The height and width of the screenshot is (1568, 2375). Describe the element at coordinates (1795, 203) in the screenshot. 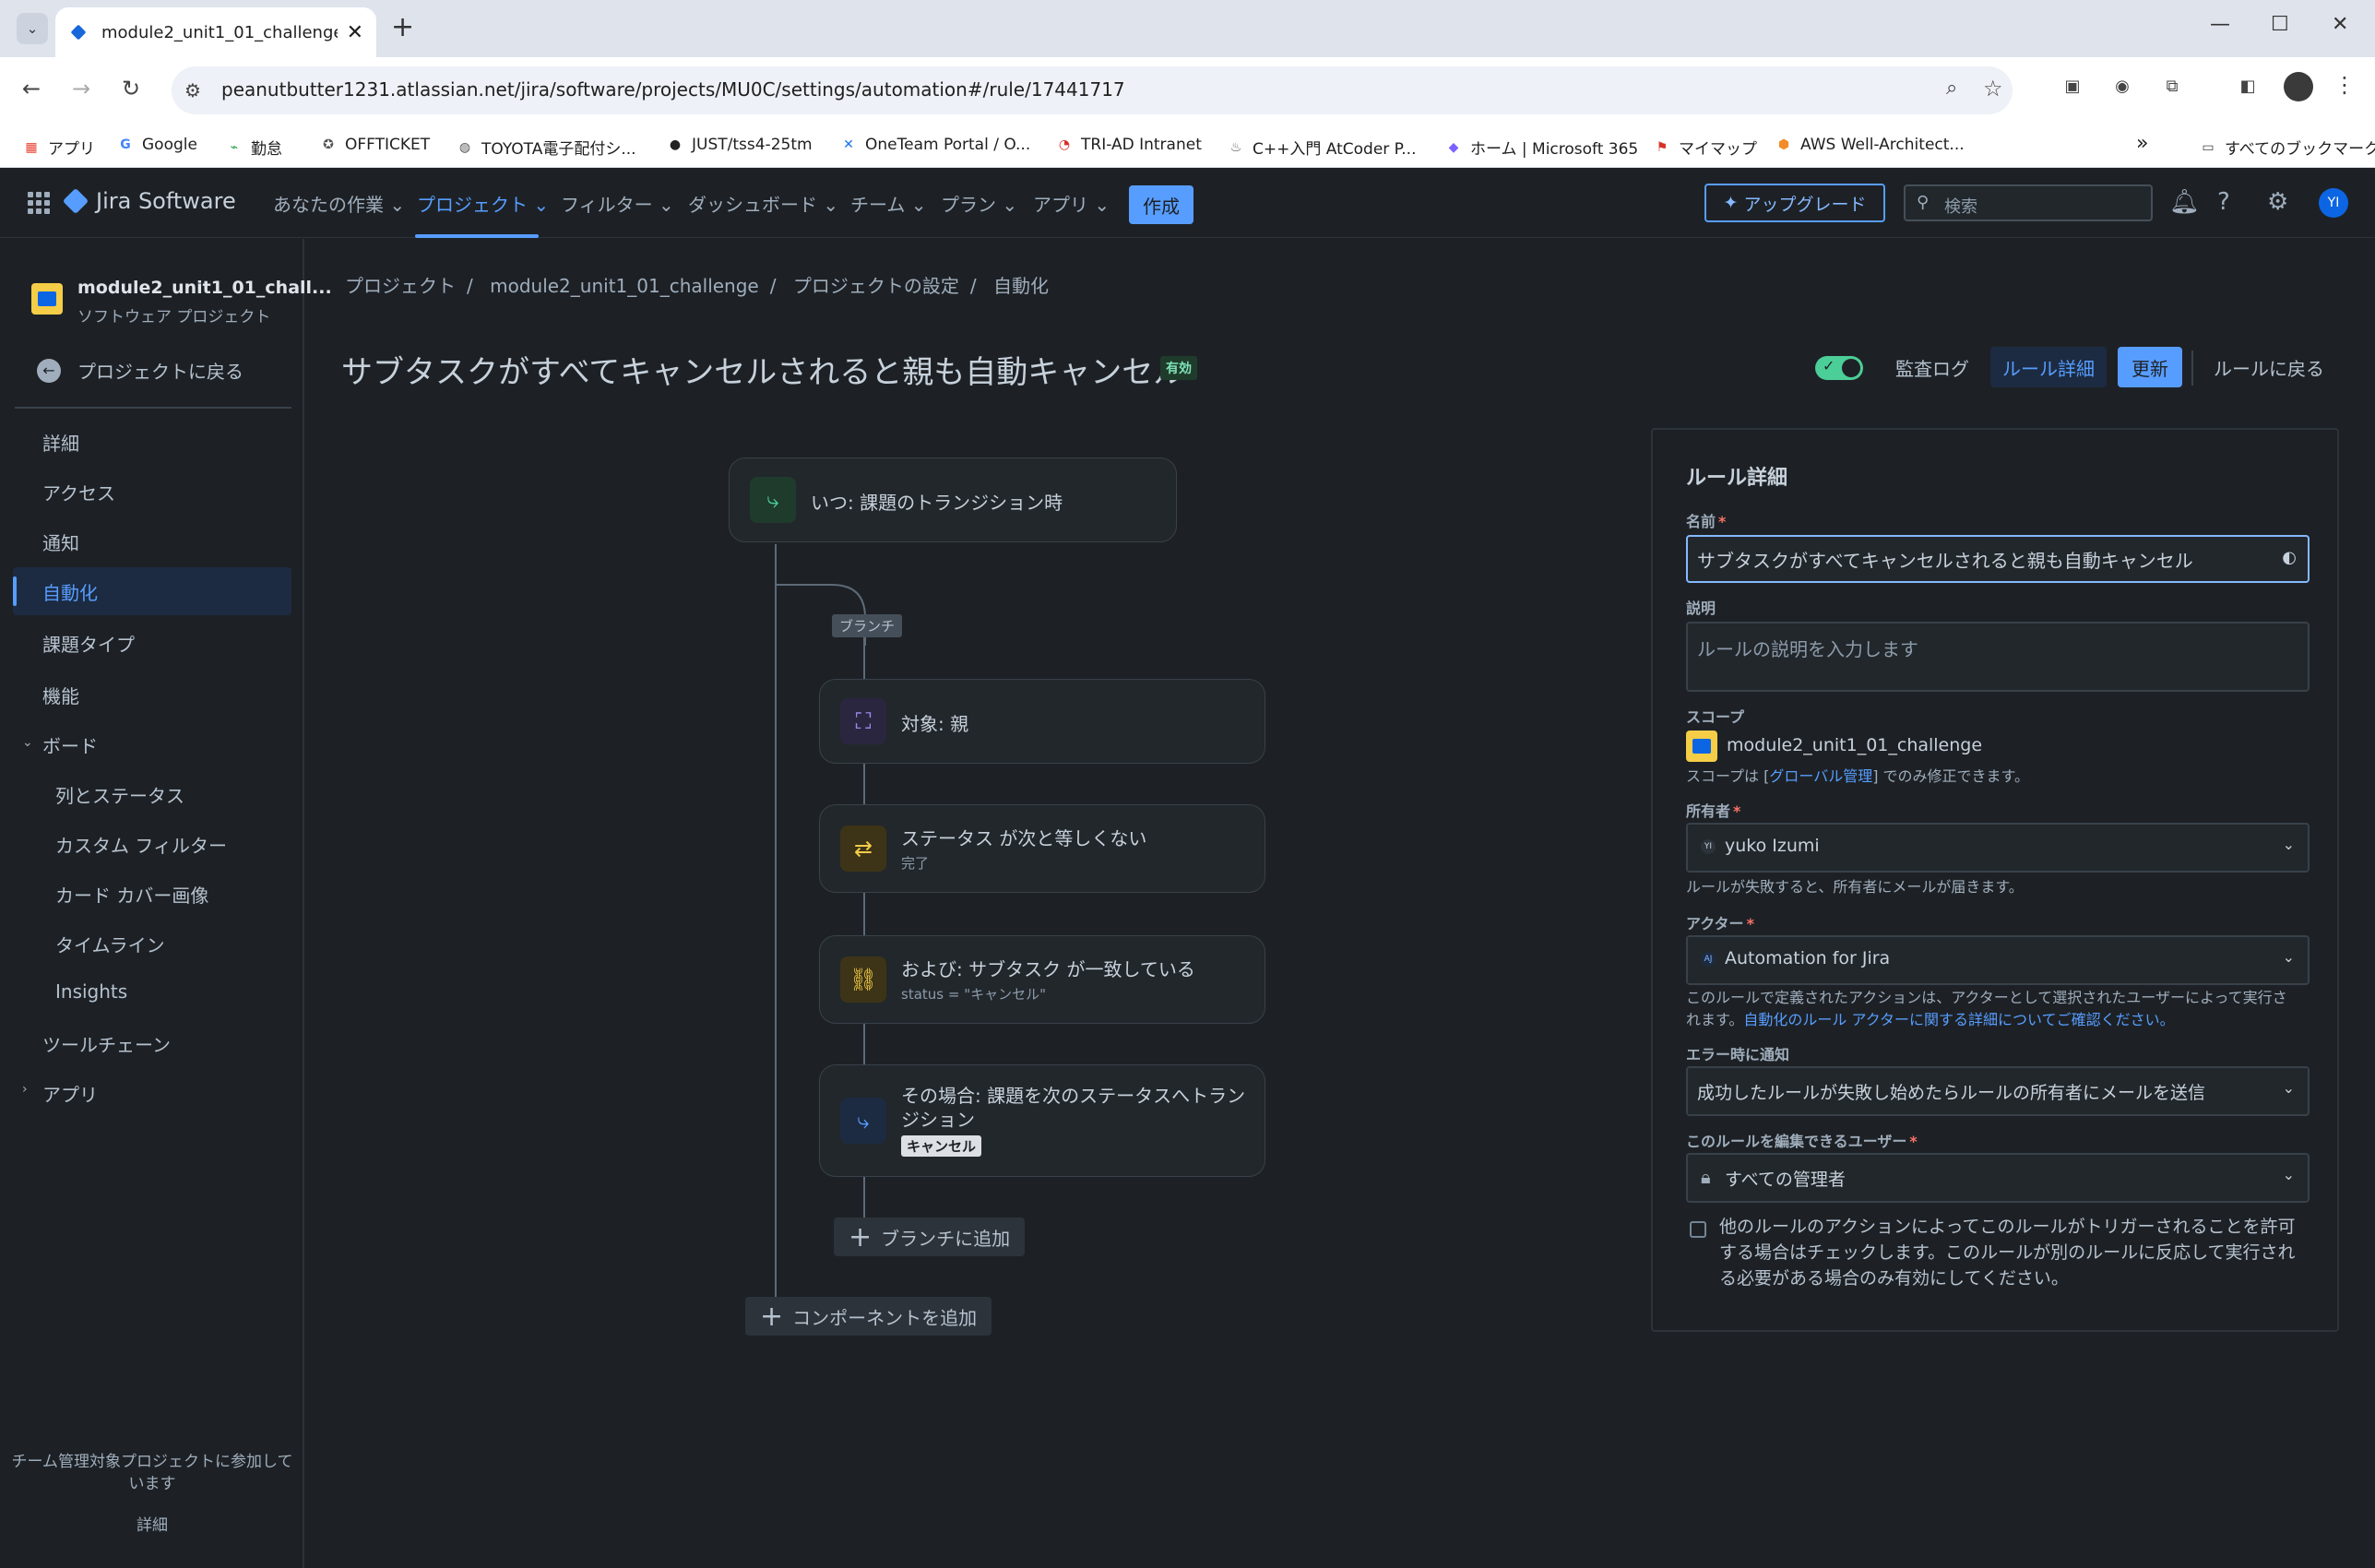

I see `upgrade-button: ✦ アップグレード` at that location.